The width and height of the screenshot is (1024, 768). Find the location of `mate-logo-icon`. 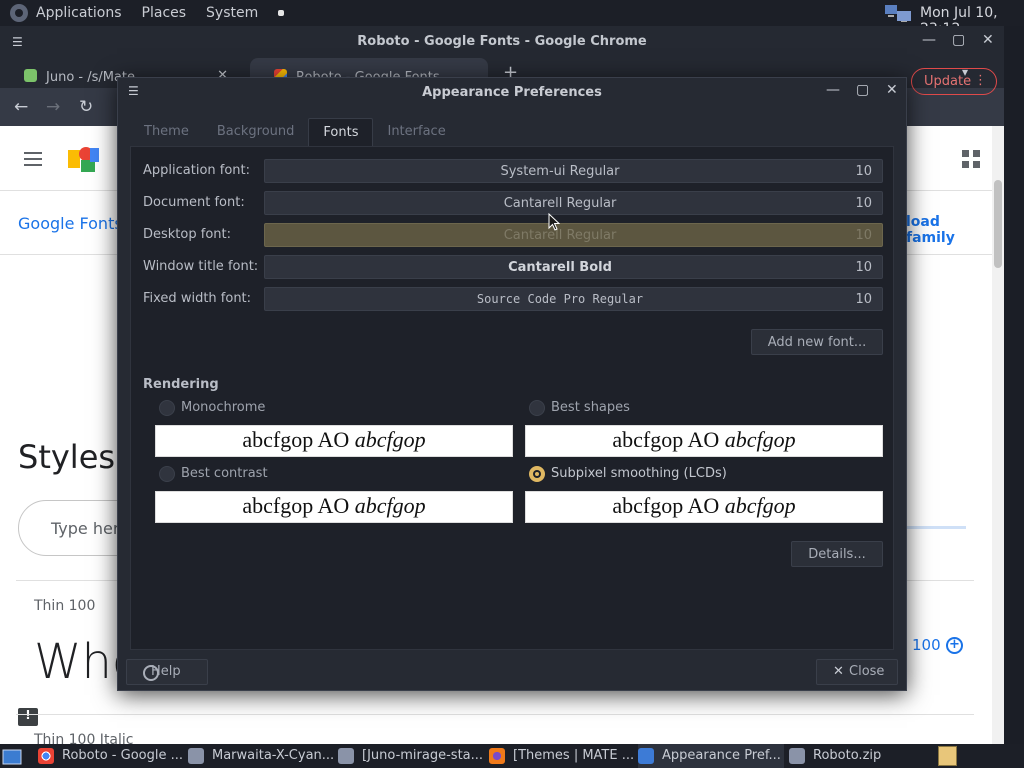

mate-logo-icon is located at coordinates (19, 13).